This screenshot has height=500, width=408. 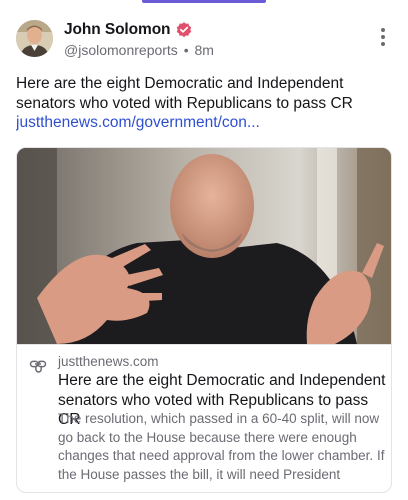 I want to click on author-info: John Solomon @jsolomonreports • 8m, so click(x=139, y=39).